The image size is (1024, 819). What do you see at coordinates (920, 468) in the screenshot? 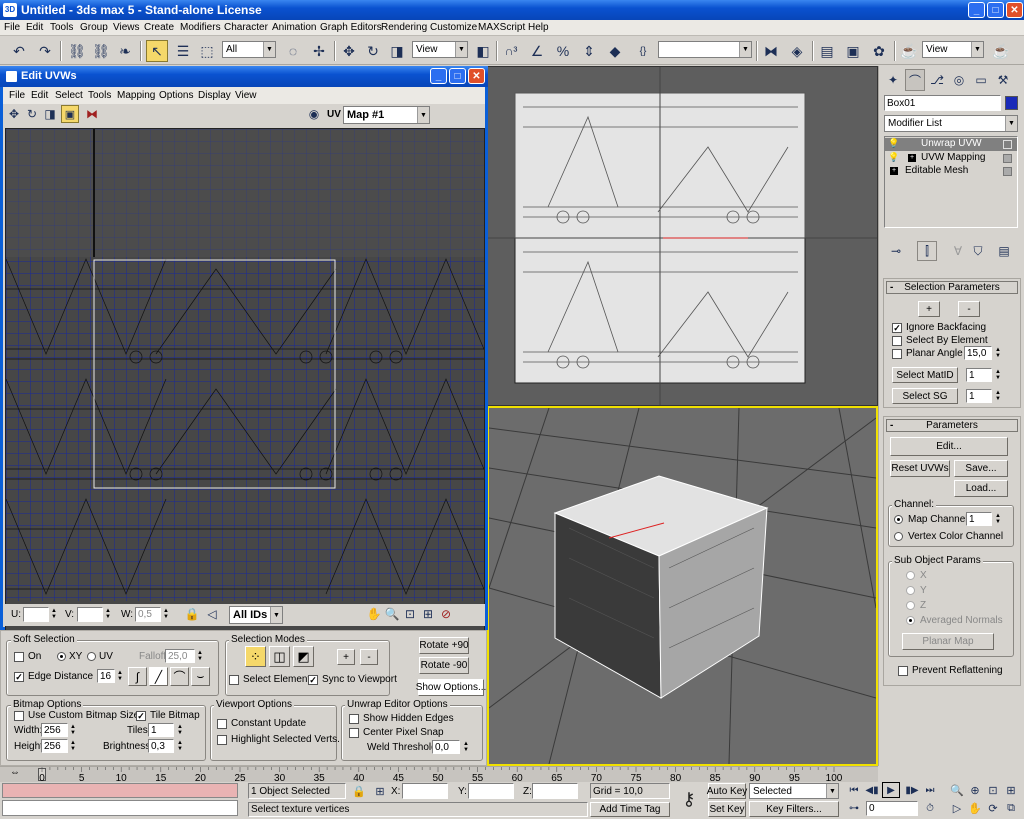
I see `reset-uvws-button: Reset UVWs` at bounding box center [920, 468].